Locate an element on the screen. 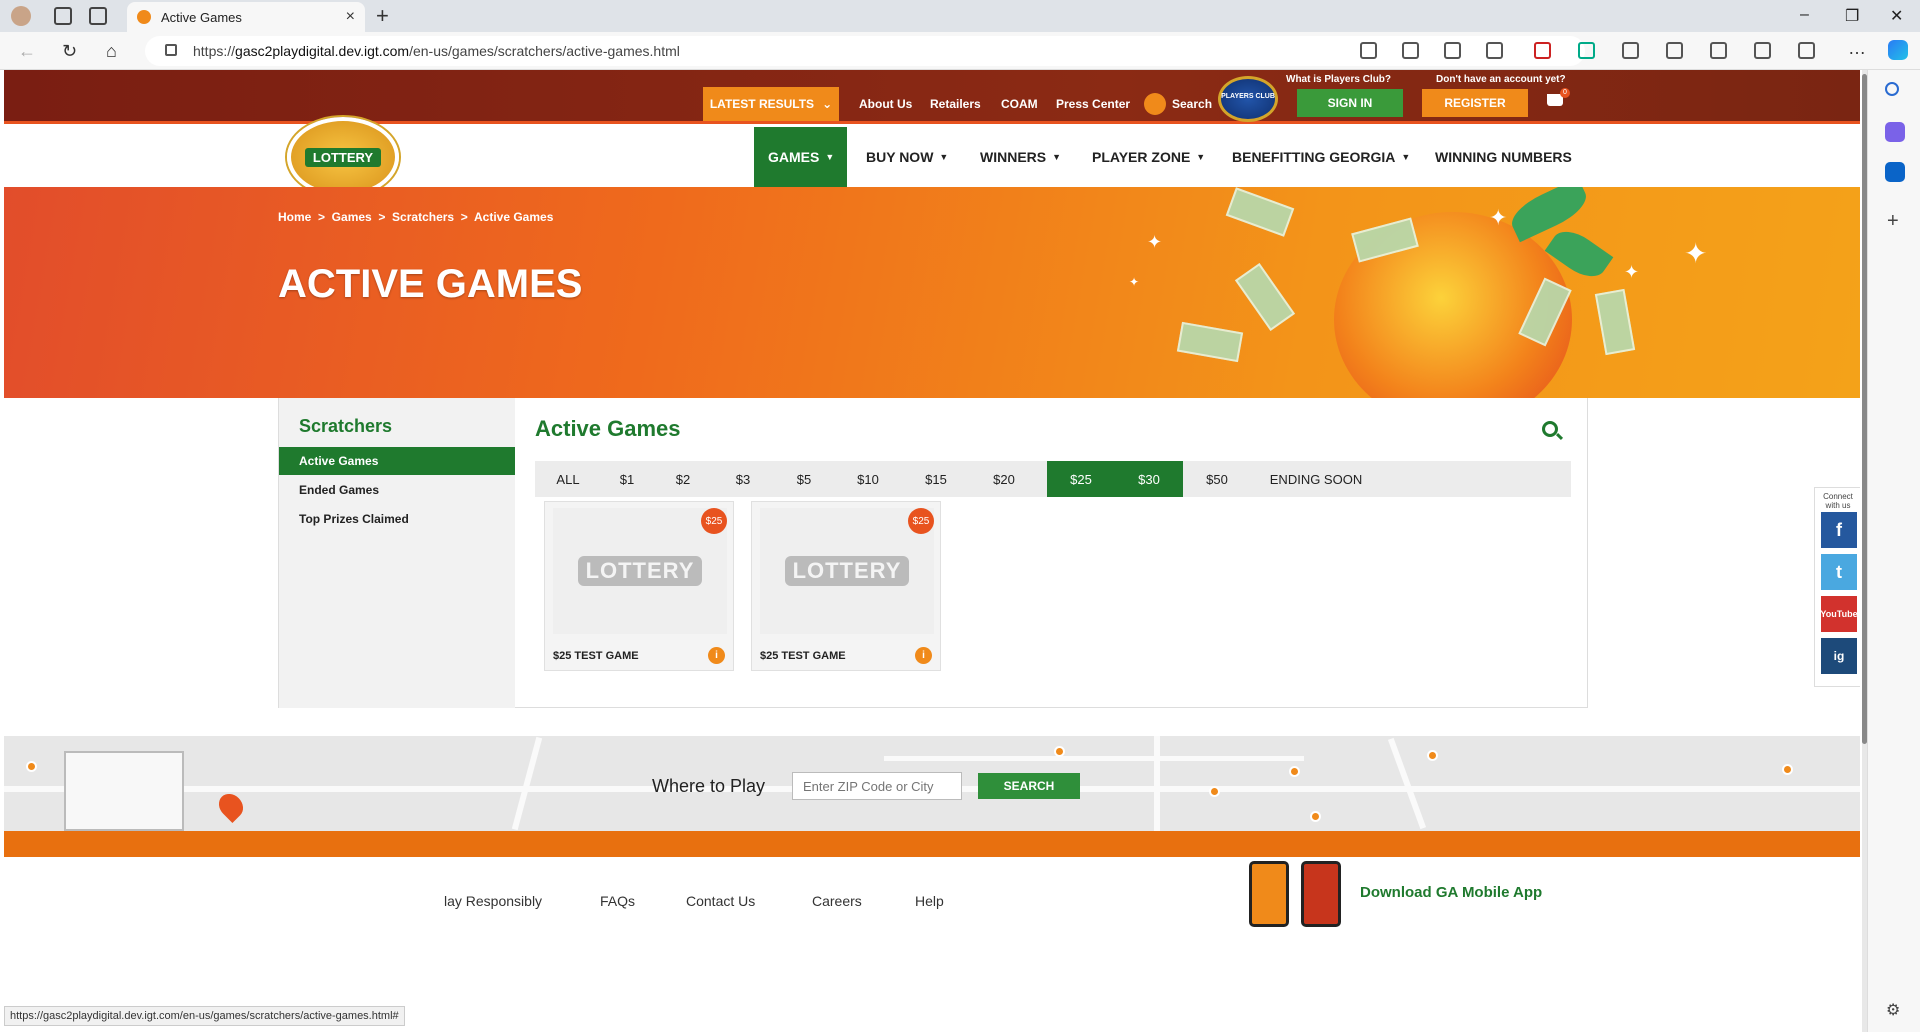 This screenshot has width=1920, height=1032. money-bill-graphic is located at coordinates (1615, 322).